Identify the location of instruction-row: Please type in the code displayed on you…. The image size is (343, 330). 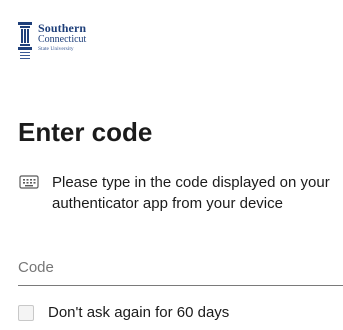
(177, 193).